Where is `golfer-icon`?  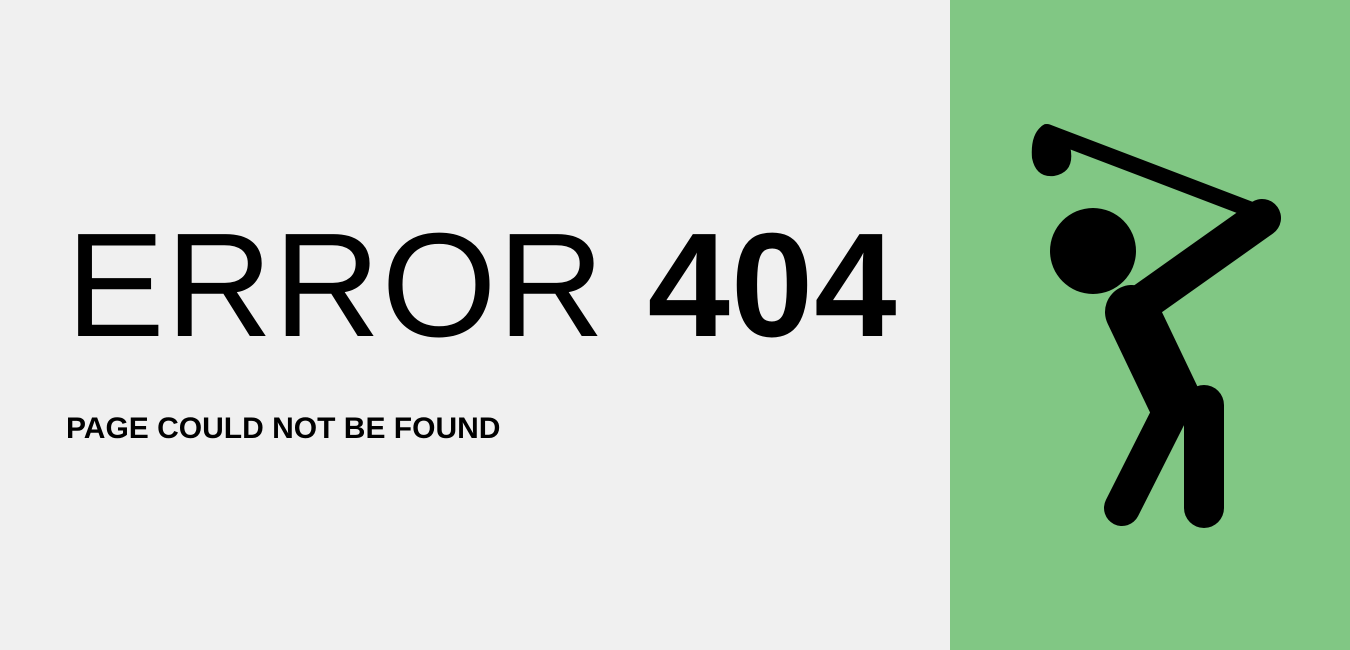 golfer-icon is located at coordinates (1156, 326).